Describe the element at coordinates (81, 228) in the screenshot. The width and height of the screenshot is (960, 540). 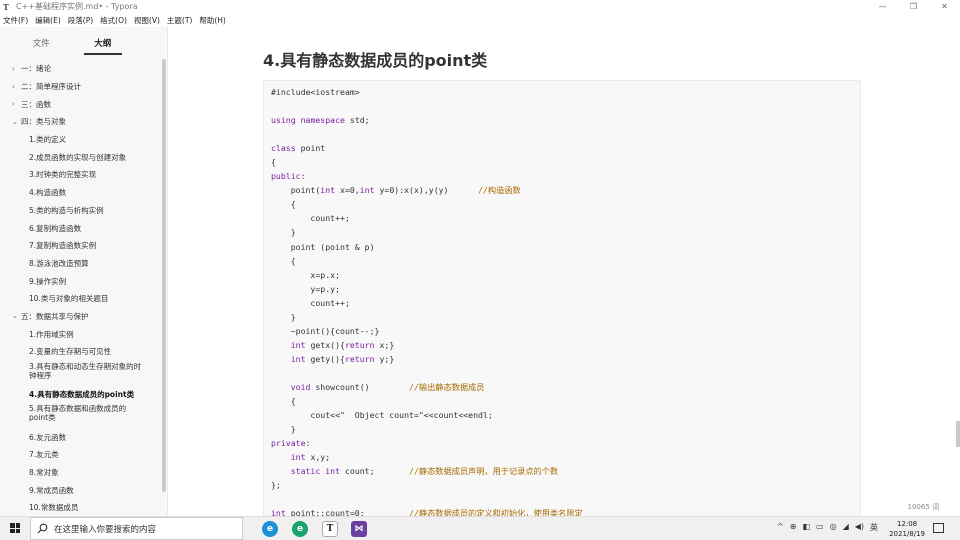
I see `outline-item: 6.复制构造函数` at that location.